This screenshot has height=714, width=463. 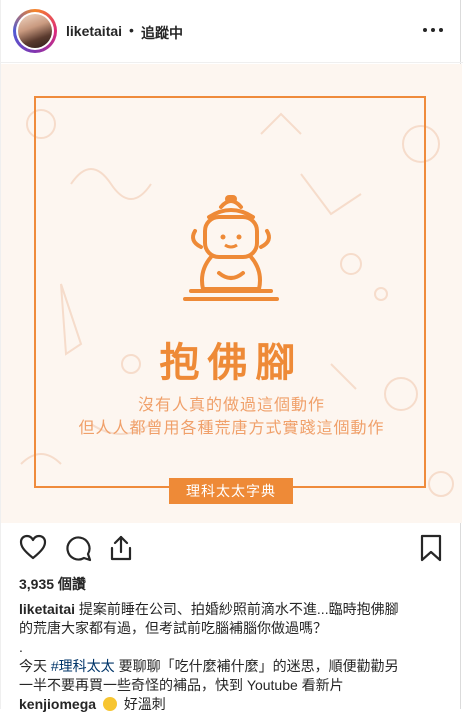 I want to click on buddha-icon, so click(x=231, y=248).